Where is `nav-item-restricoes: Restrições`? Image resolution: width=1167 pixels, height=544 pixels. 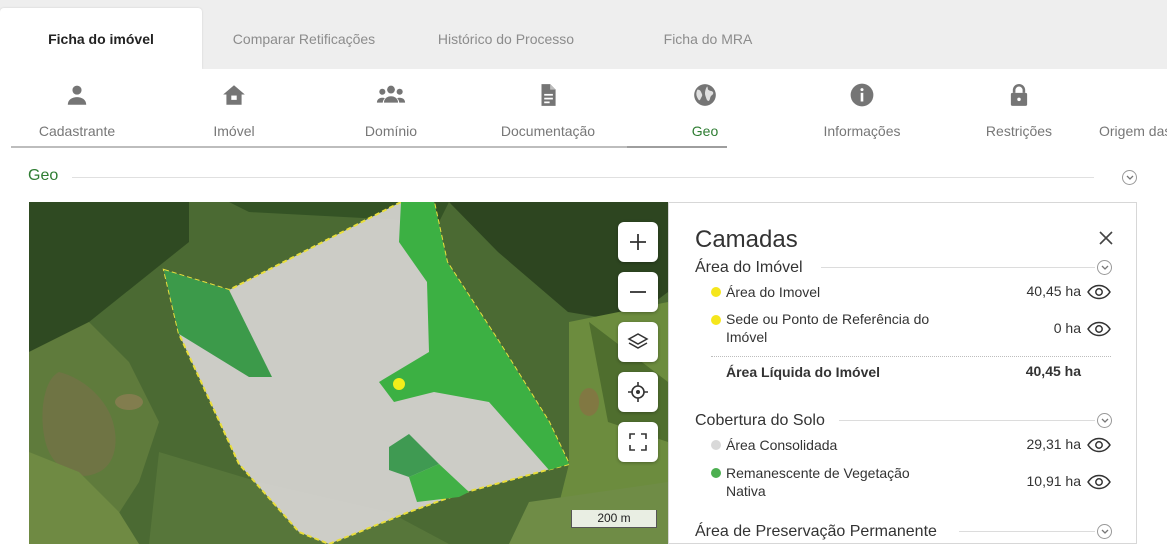
nav-item-restricoes: Restrições is located at coordinates (1019, 108).